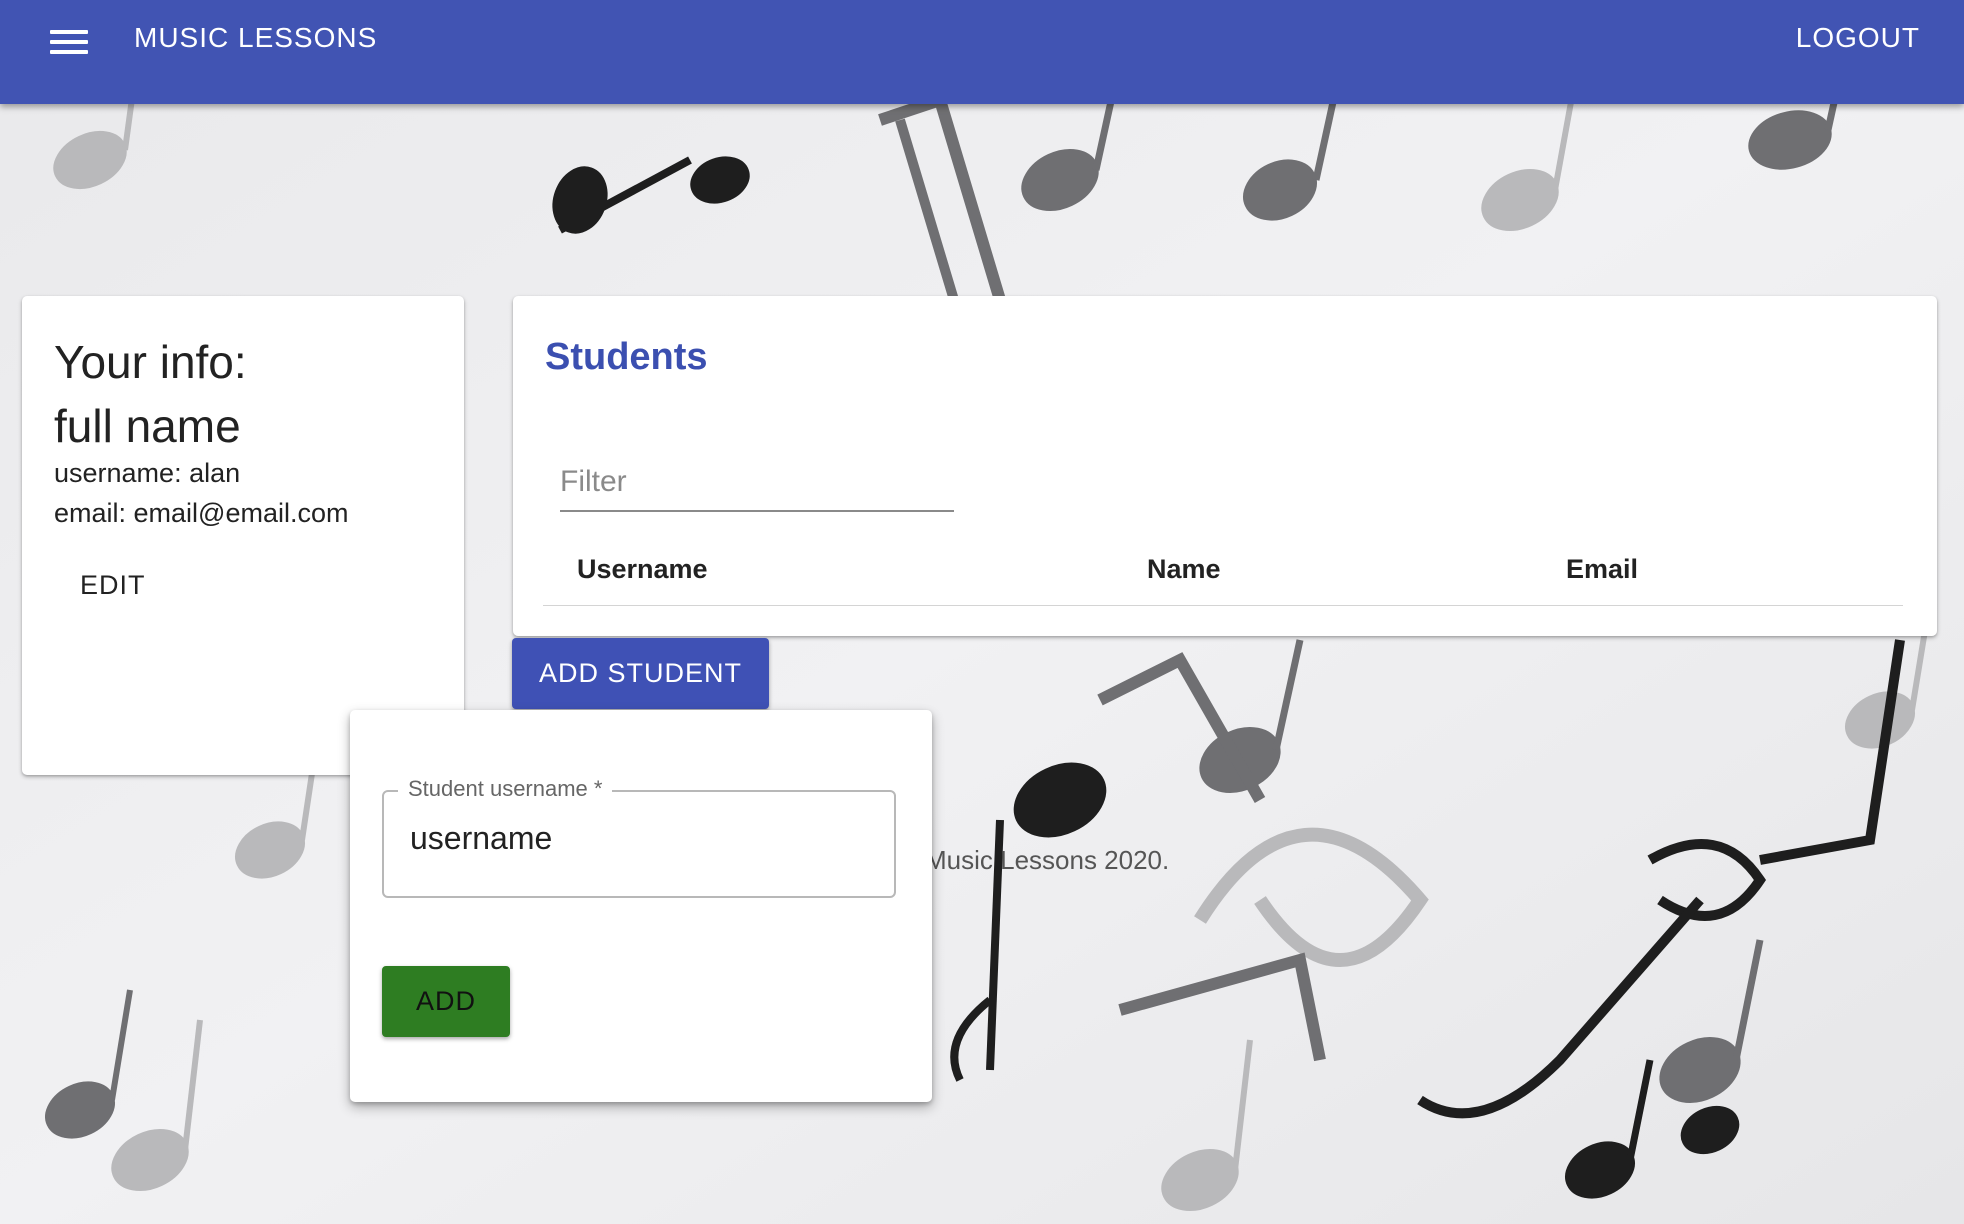 Image resolution: width=1964 pixels, height=1224 pixels. I want to click on full-name: full name, so click(147, 426).